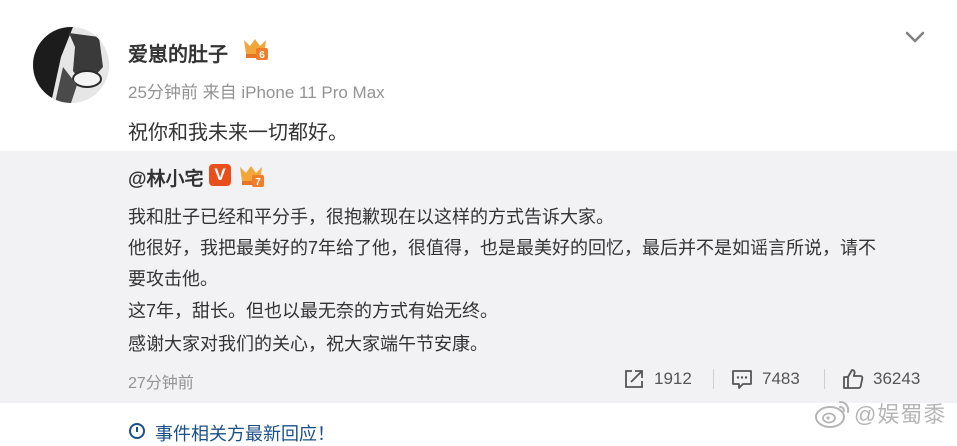  What do you see at coordinates (256, 92) in the screenshot?
I see `post-meta: 25分钟前 来自 iPhone 11 Pro Max` at bounding box center [256, 92].